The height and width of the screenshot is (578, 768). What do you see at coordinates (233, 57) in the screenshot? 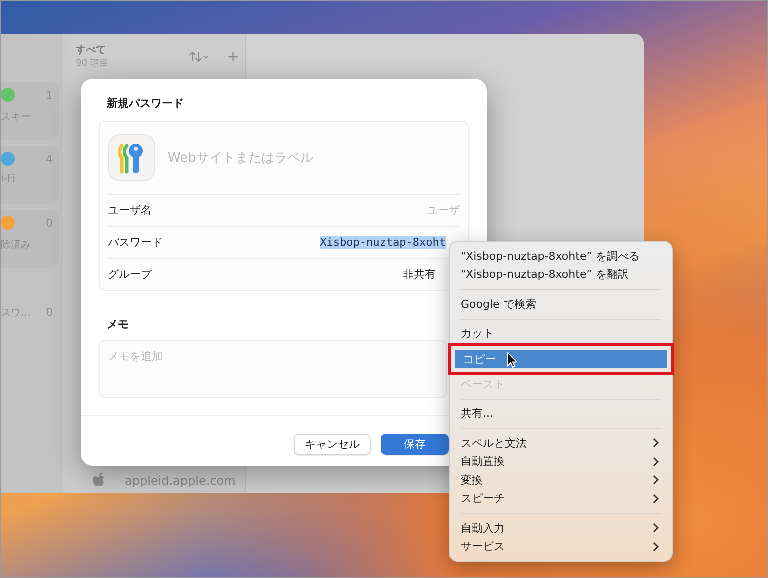
I see `add-icon` at bounding box center [233, 57].